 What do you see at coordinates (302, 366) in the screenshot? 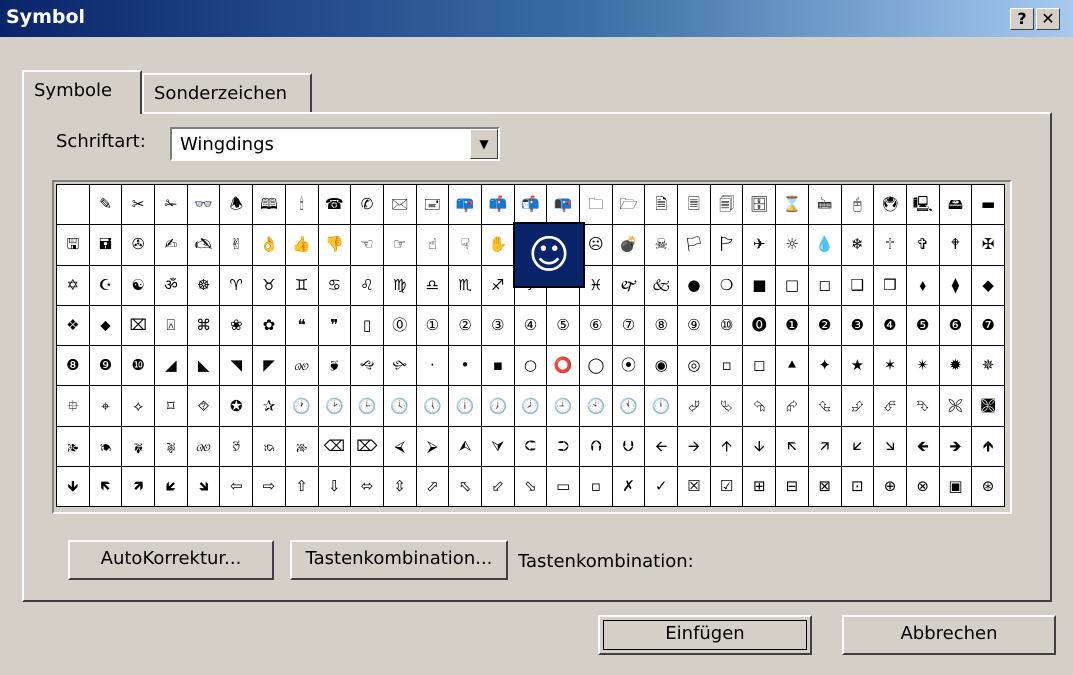
I see `symbol-cell: 🙐` at bounding box center [302, 366].